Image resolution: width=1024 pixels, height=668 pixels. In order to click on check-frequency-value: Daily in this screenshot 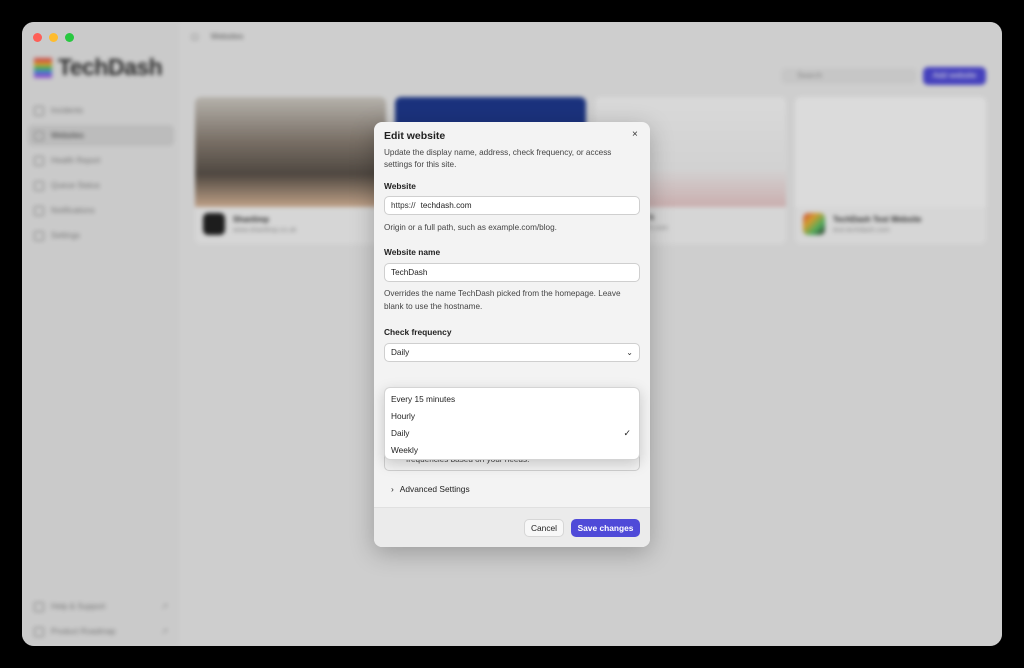, I will do `click(400, 352)`.